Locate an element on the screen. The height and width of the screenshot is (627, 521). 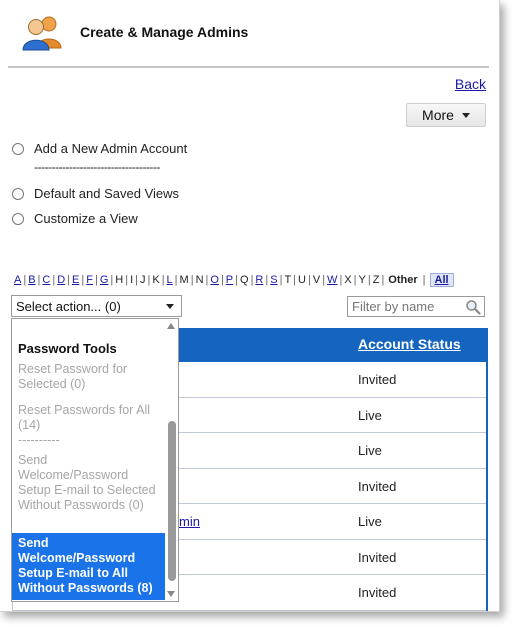
letter-filter-s: S is located at coordinates (273, 280).